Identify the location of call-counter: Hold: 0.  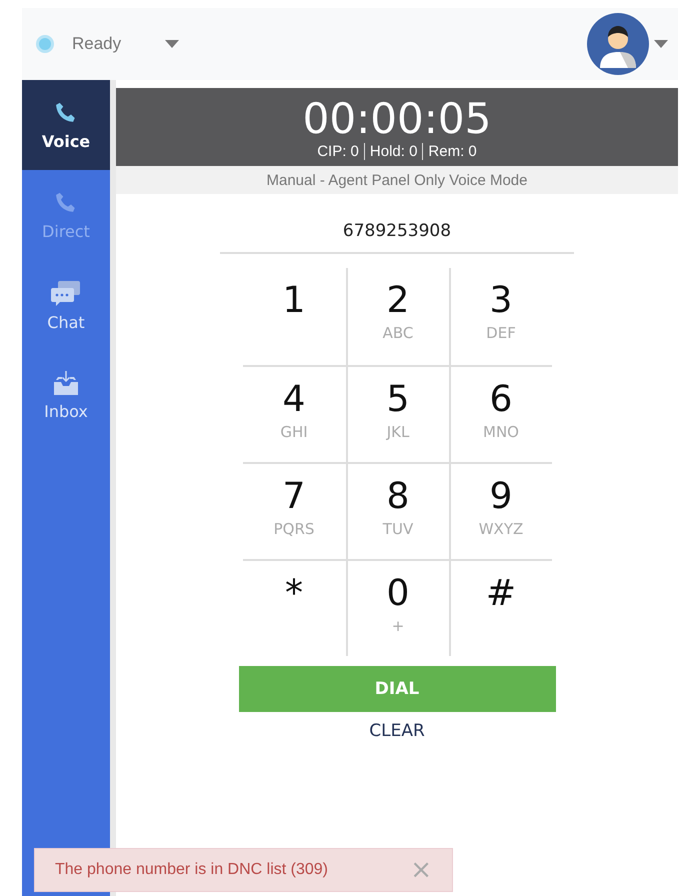
(393, 151).